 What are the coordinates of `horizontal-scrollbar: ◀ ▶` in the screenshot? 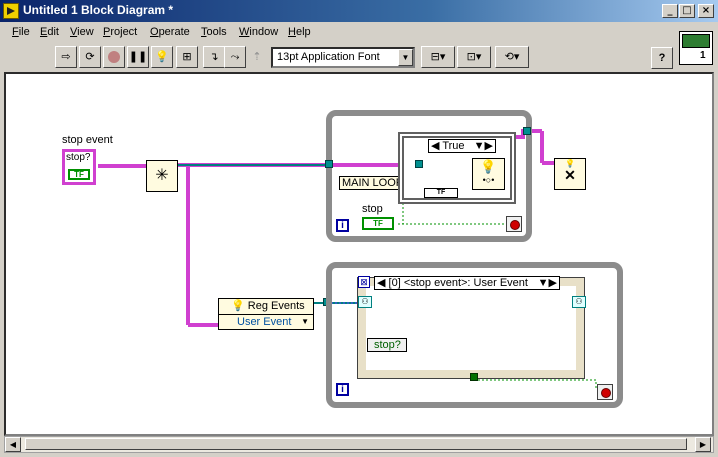 It's located at (359, 444).